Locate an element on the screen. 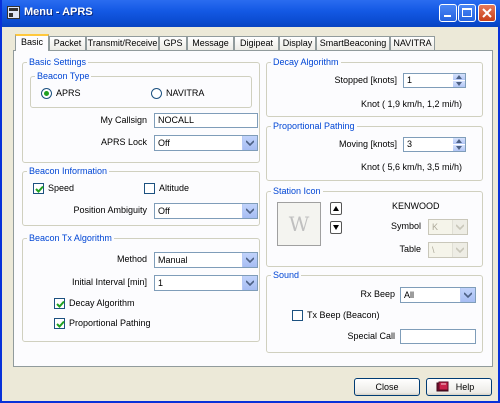 The width and height of the screenshot is (500, 403). tab-smartbeaconing: SmartBeaconing is located at coordinates (353, 43).